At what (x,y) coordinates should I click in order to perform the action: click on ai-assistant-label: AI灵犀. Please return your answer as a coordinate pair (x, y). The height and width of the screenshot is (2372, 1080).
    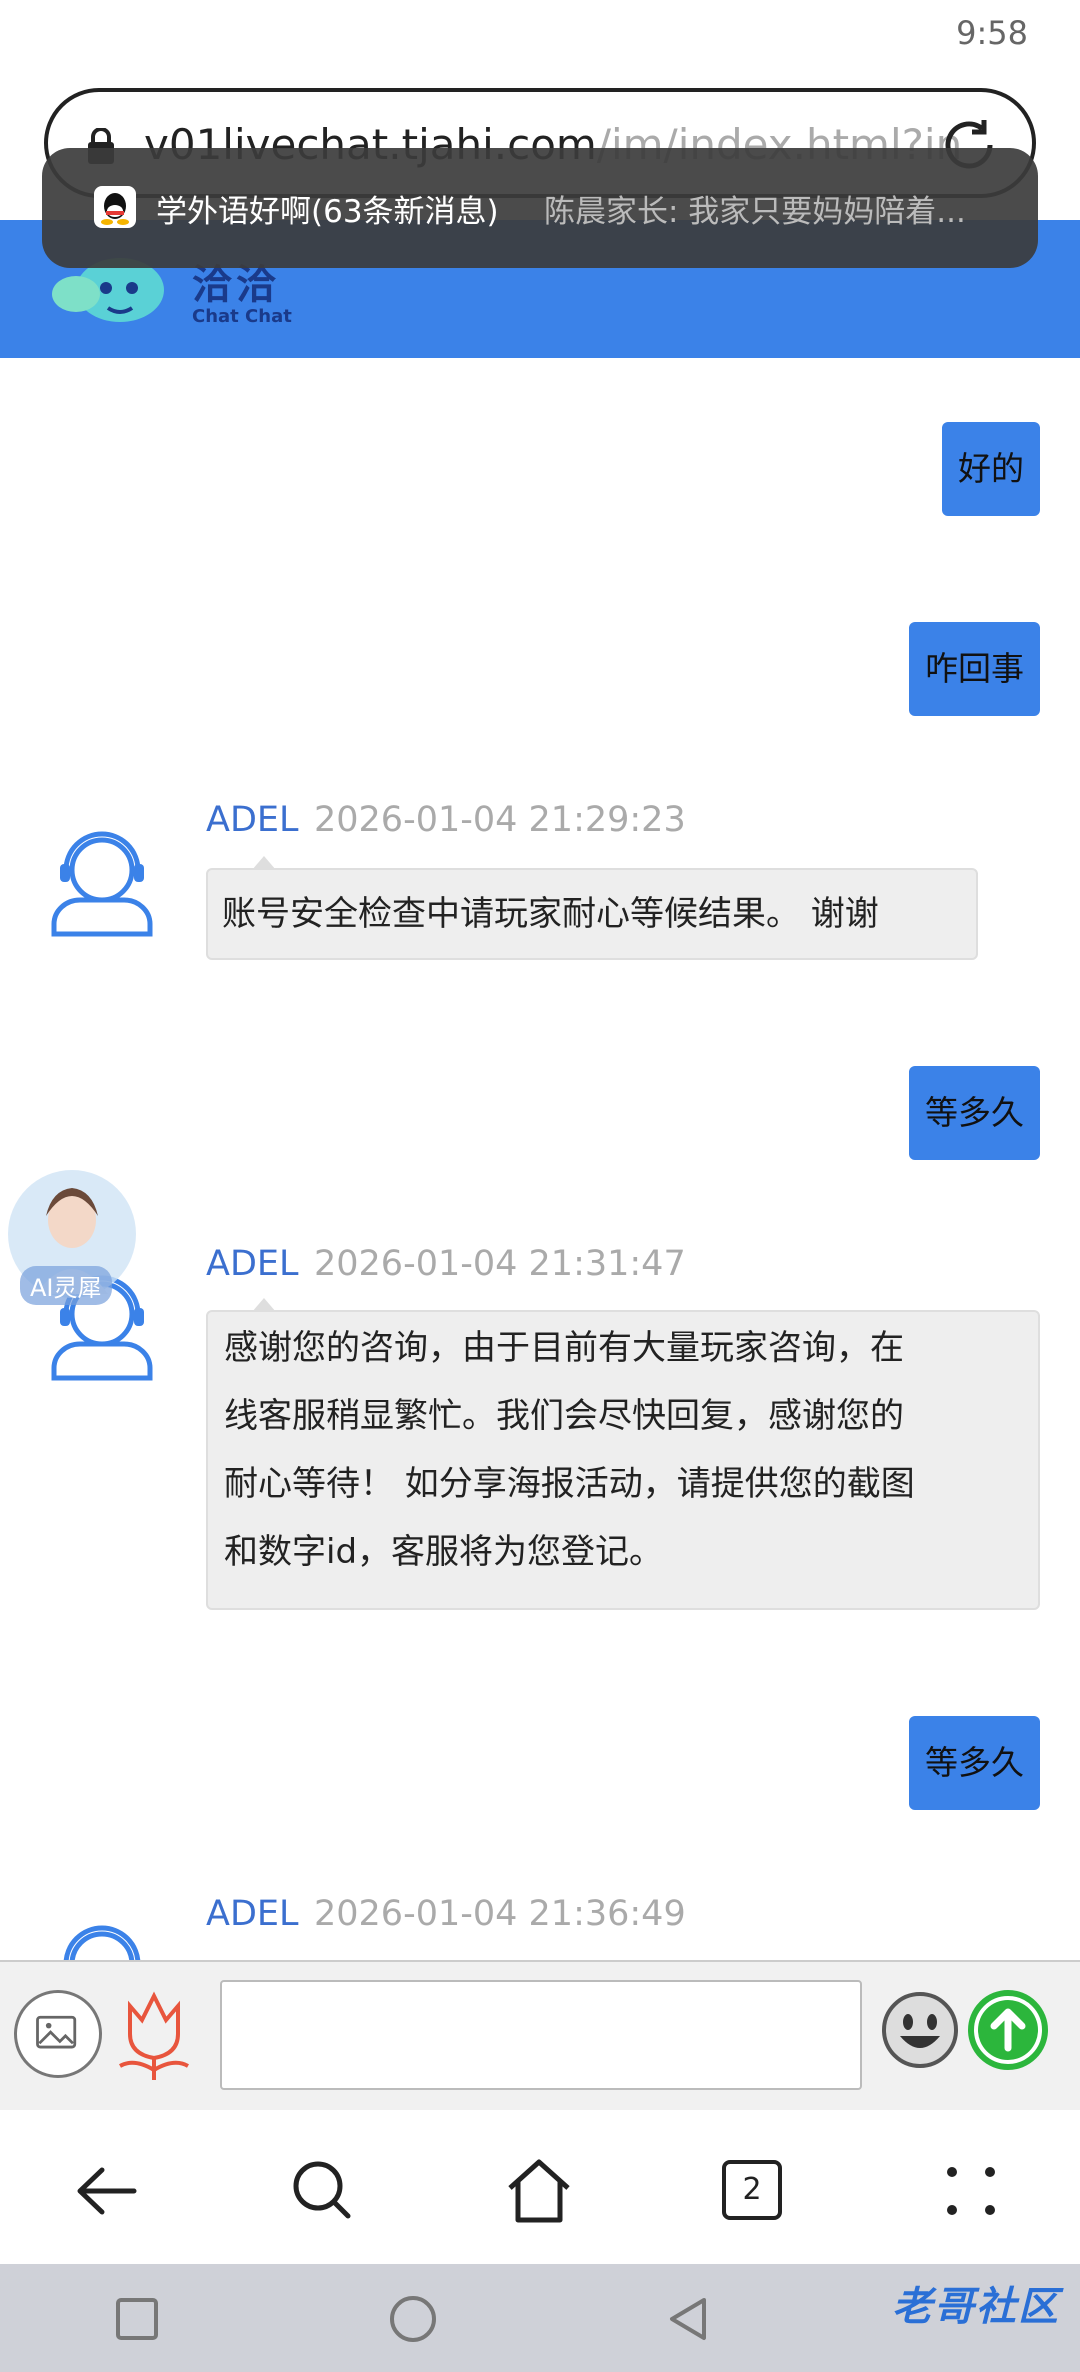
    Looking at the image, I should click on (66, 1285).